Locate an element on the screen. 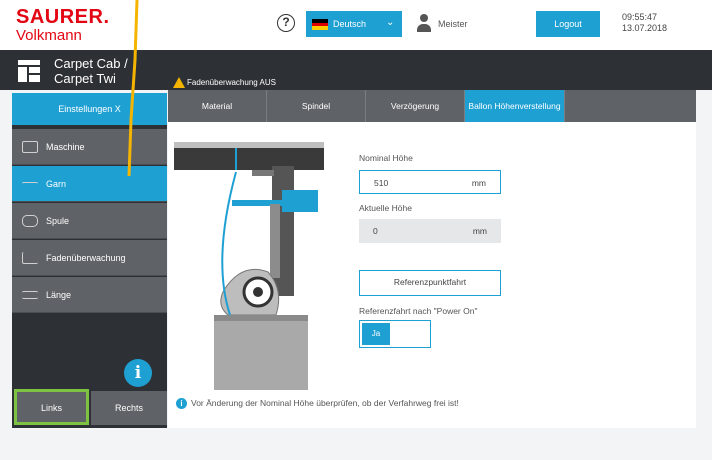  logout-button: Logout is located at coordinates (568, 24).